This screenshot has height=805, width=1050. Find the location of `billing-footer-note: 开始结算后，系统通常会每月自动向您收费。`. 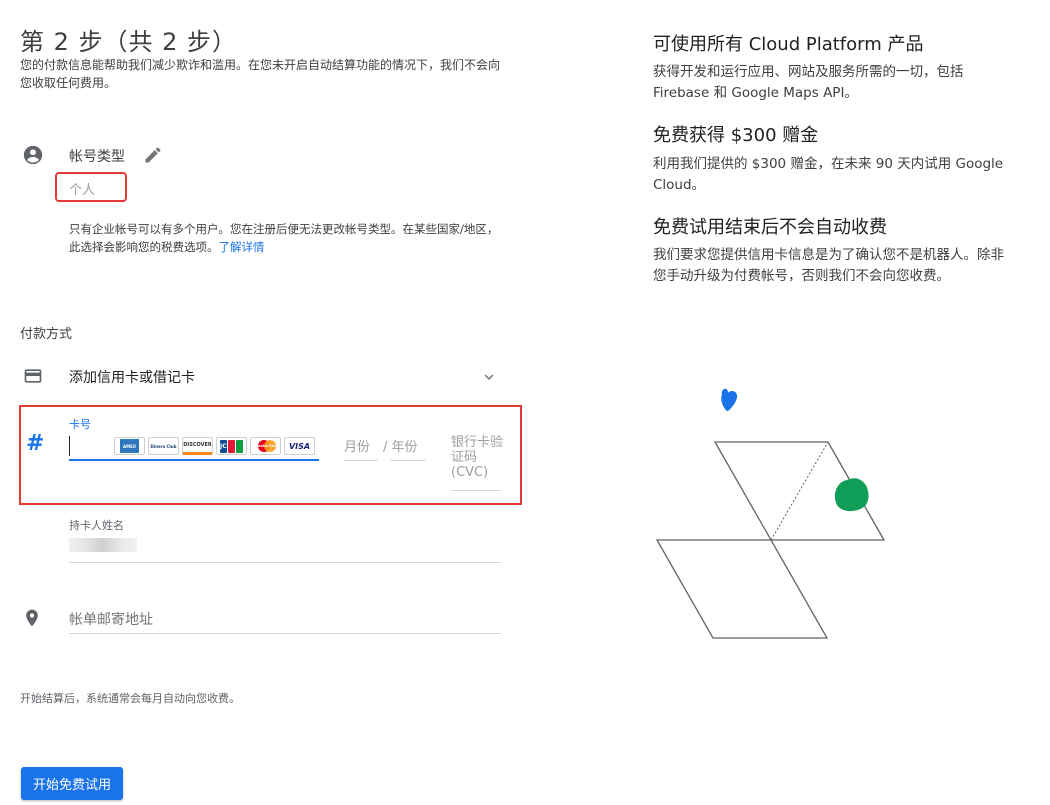

billing-footer-note: 开始结算后，系统通常会每月自动向您收费。 is located at coordinates (130, 698).